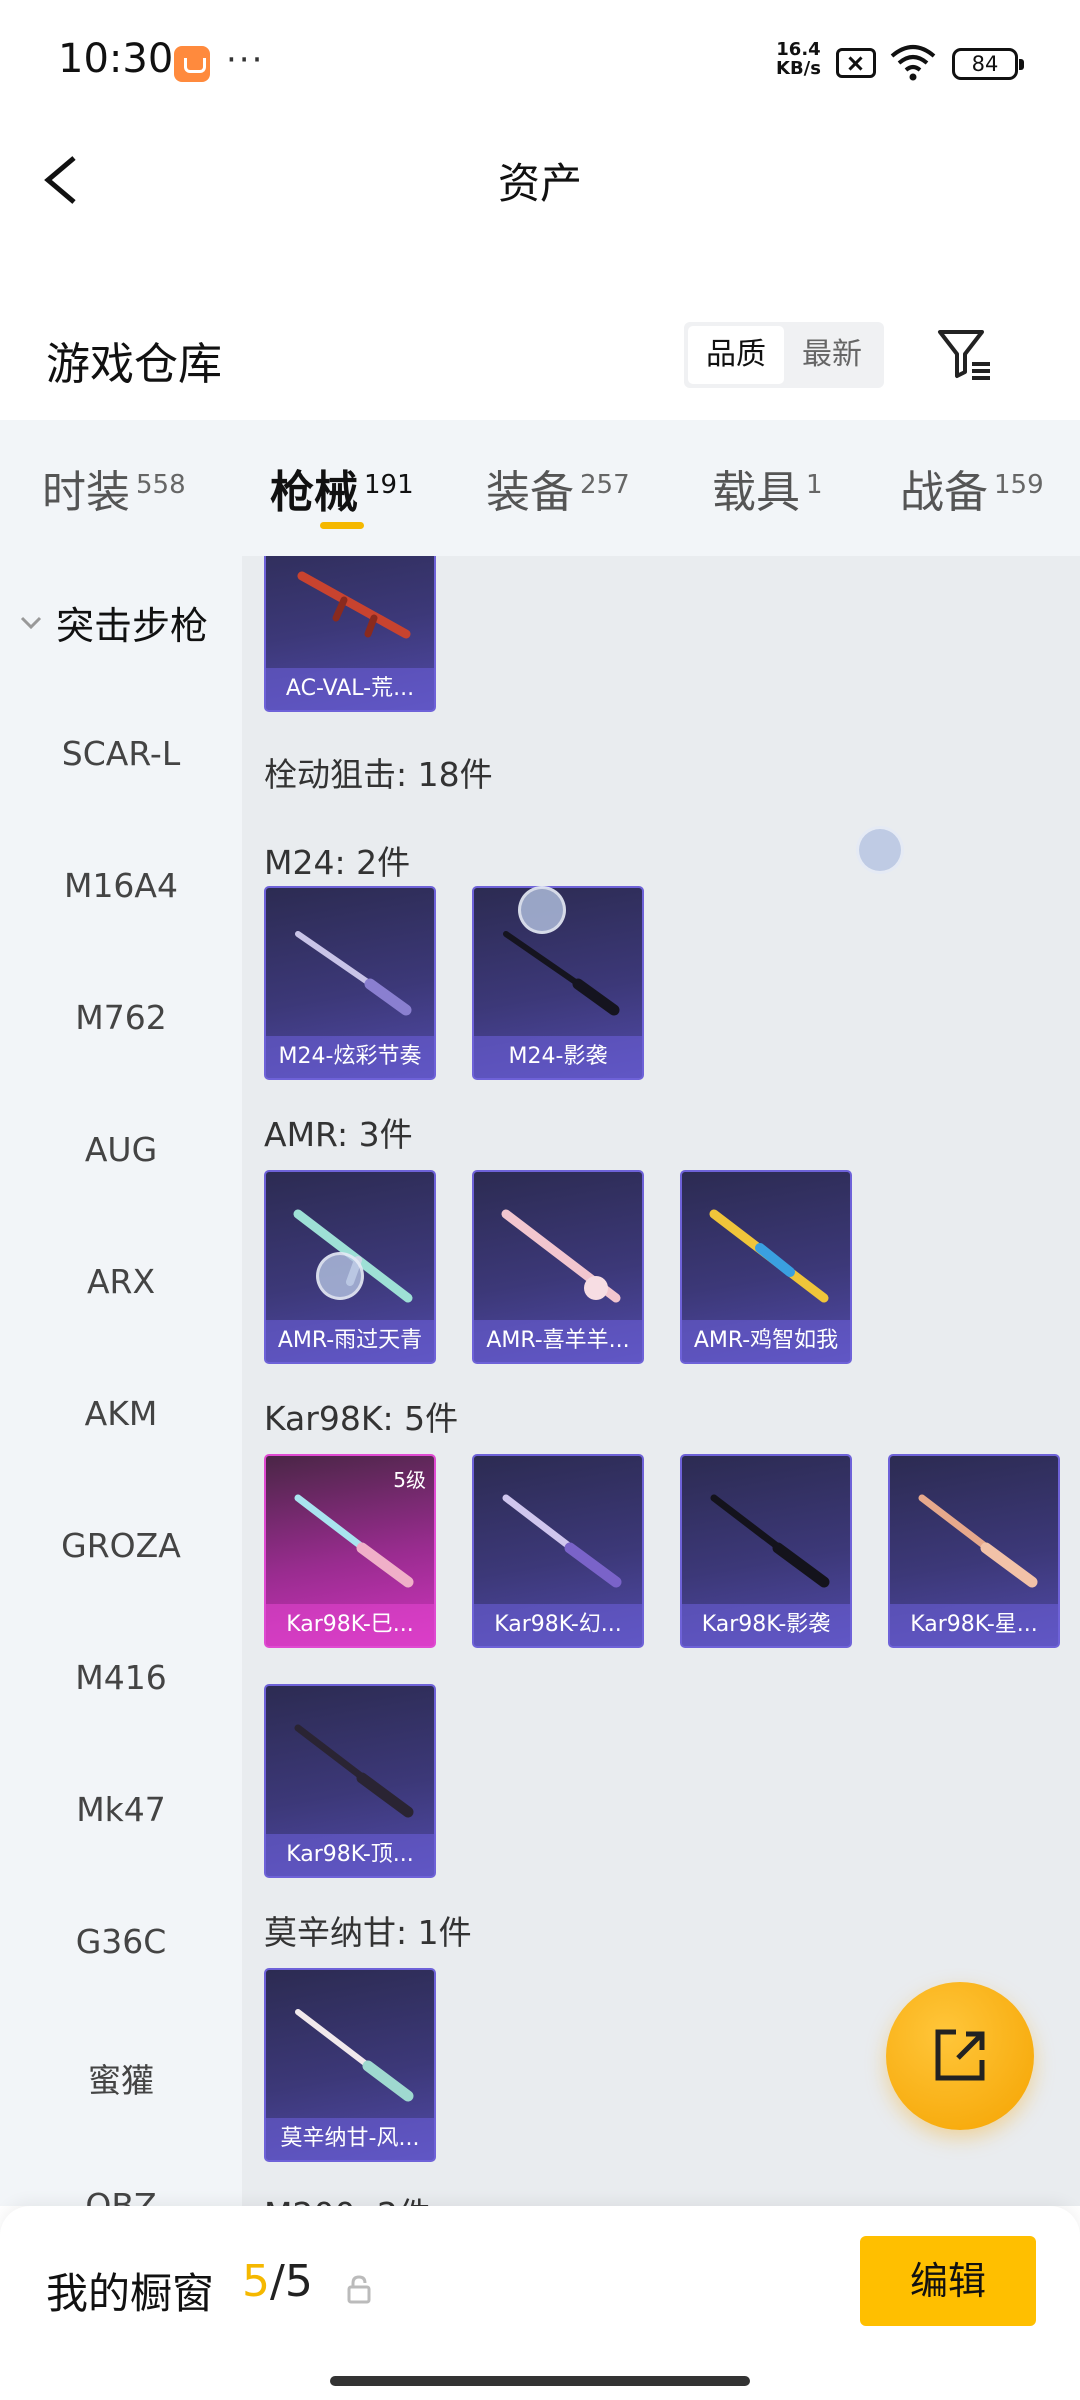 The height and width of the screenshot is (2400, 1080). Describe the element at coordinates (798, 49) in the screenshot. I see `network-speed-value: 16.4` at that location.